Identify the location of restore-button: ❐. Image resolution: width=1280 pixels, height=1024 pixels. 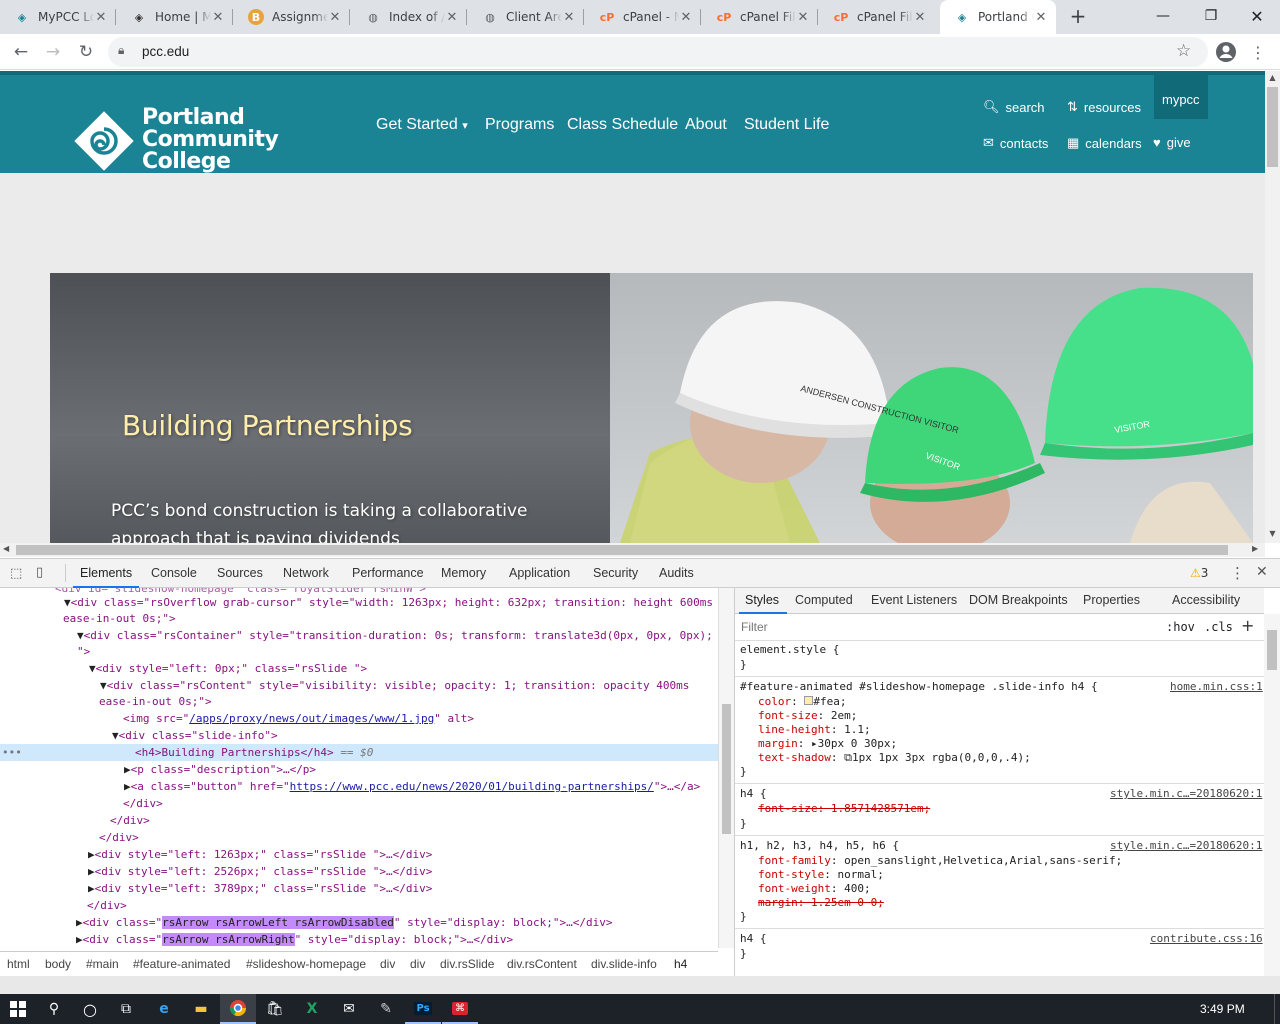
(1211, 16).